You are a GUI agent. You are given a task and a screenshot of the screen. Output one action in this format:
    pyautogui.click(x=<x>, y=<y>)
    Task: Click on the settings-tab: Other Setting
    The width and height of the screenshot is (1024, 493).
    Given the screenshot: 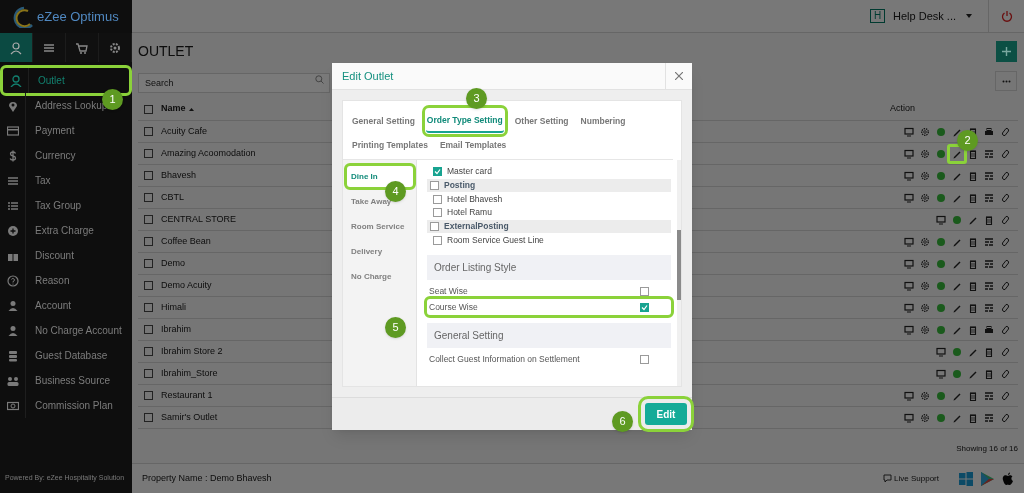 What is the action you would take?
    pyautogui.click(x=541, y=121)
    